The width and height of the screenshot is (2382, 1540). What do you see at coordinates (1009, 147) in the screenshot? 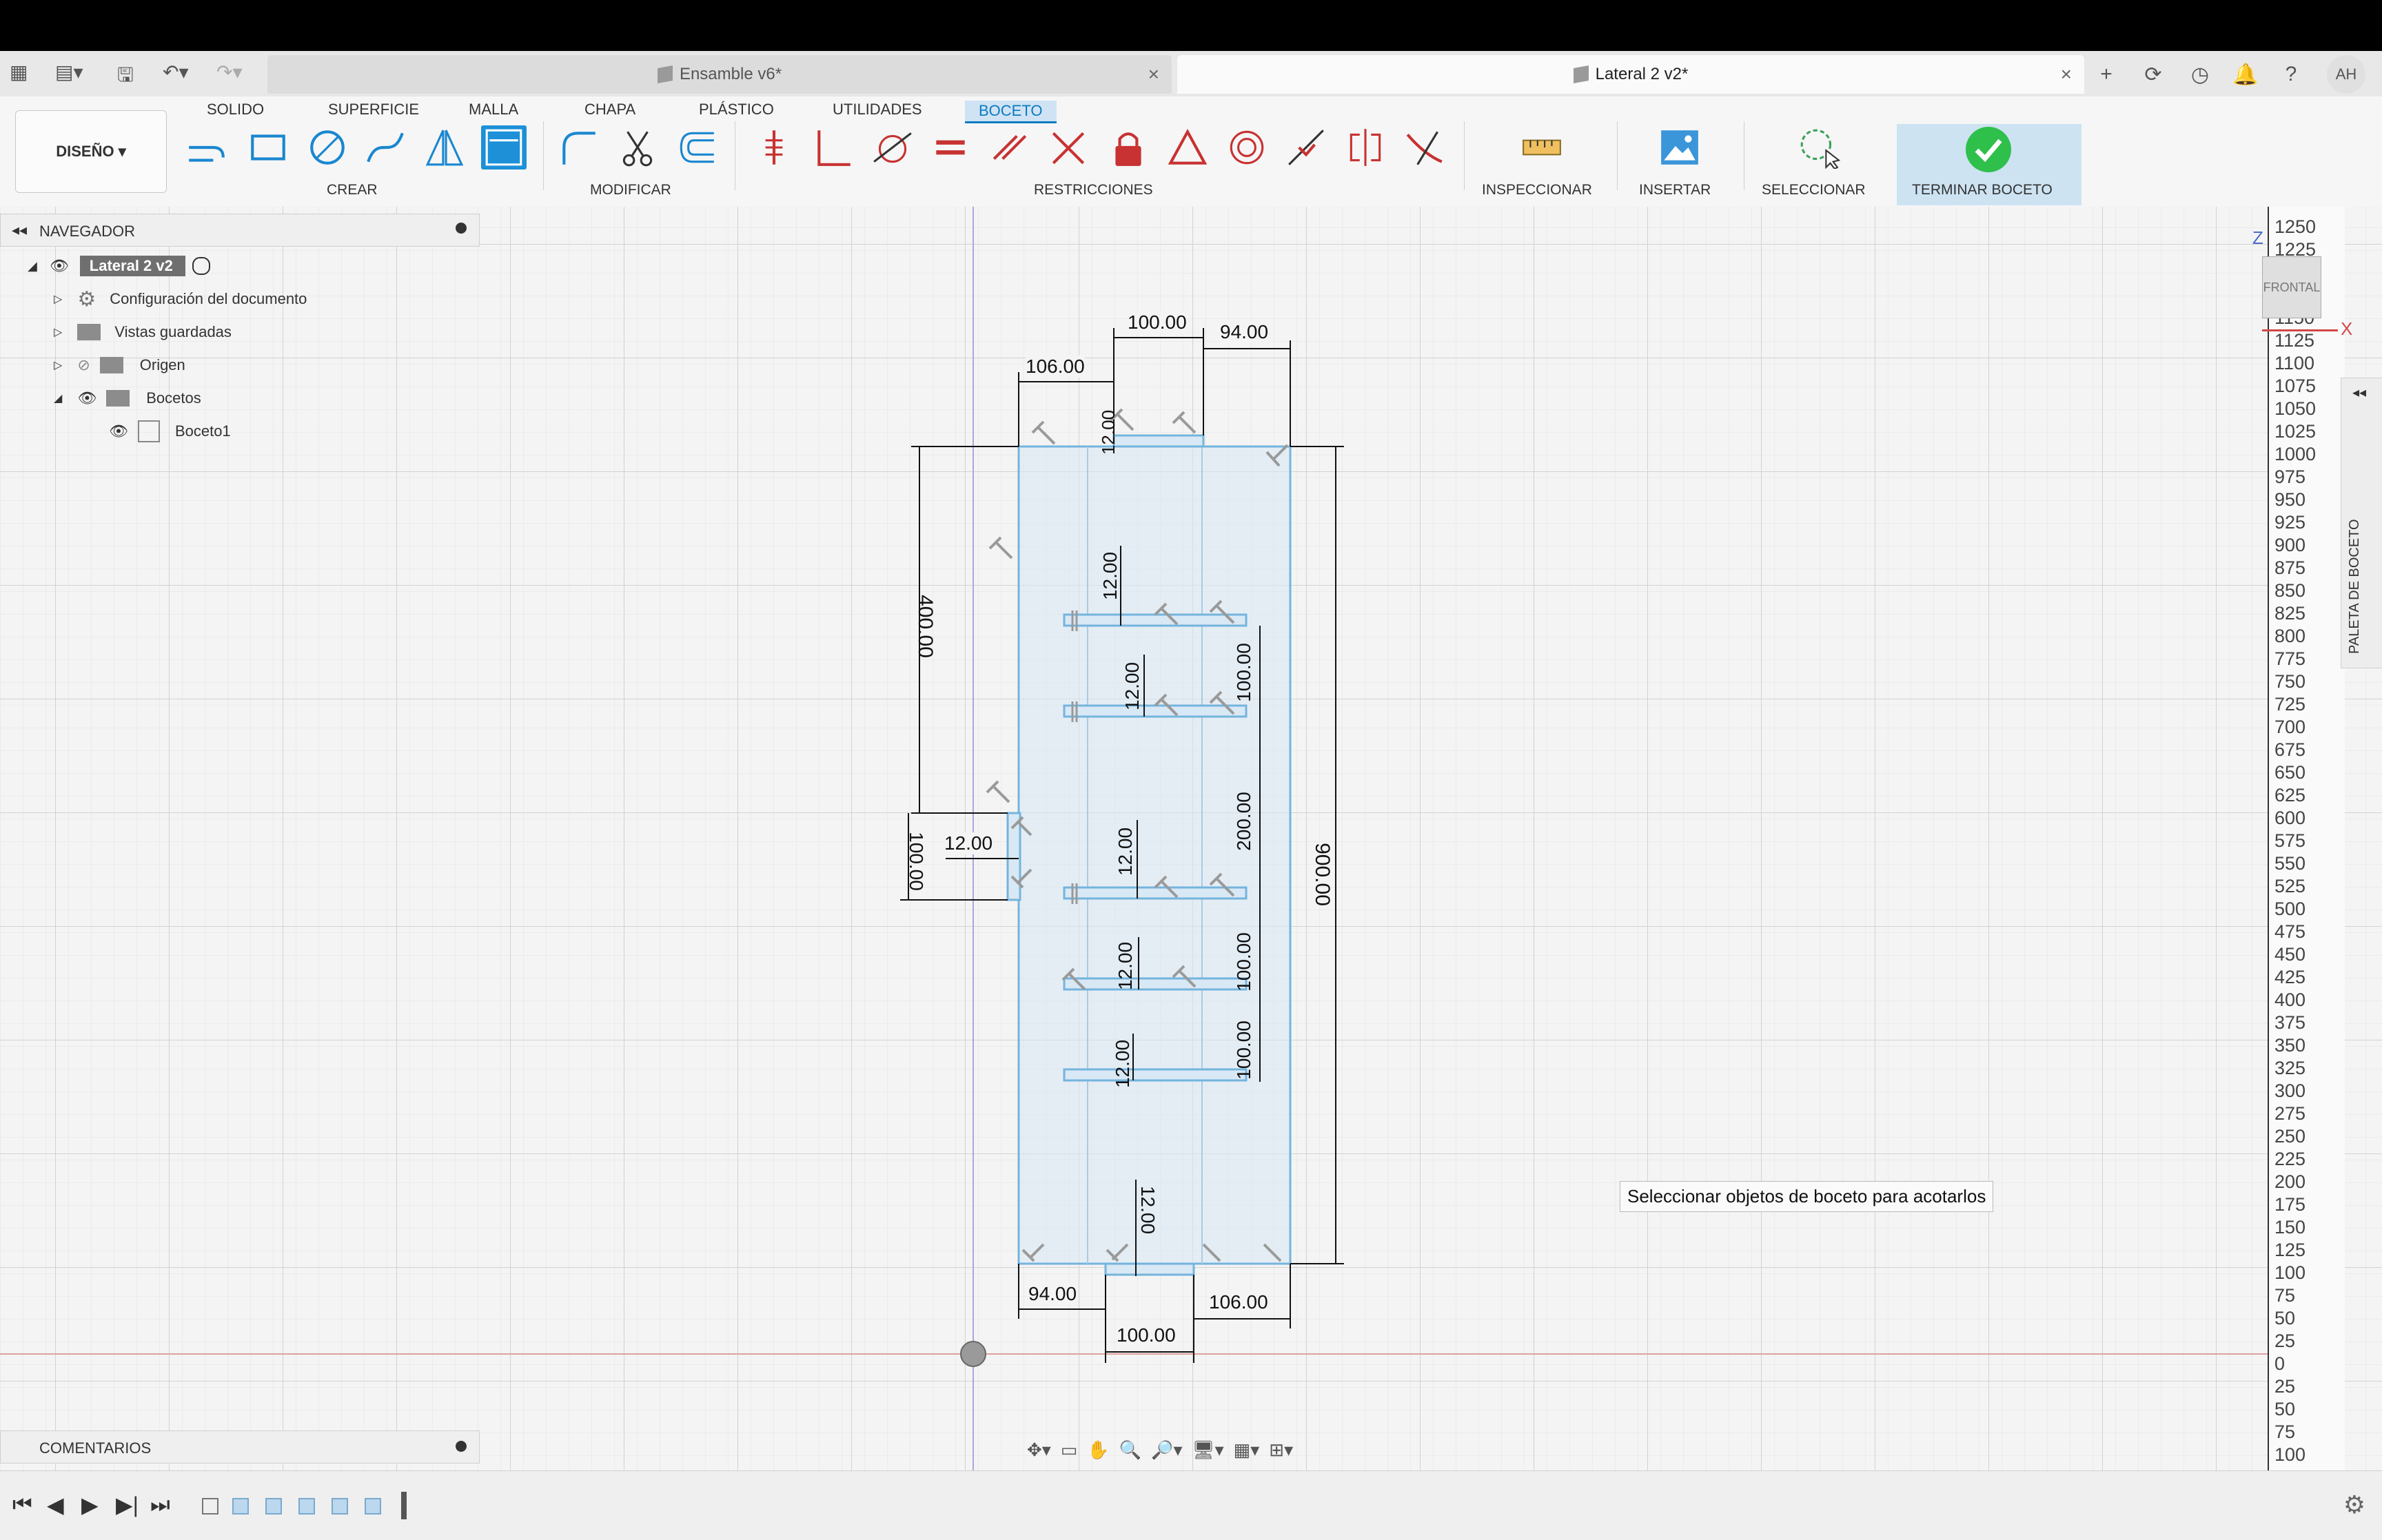
I see `parallel-constraint-icon` at bounding box center [1009, 147].